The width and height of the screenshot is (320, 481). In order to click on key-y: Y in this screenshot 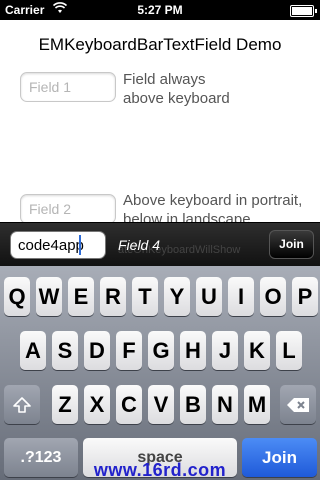, I will do `click(177, 296)`.